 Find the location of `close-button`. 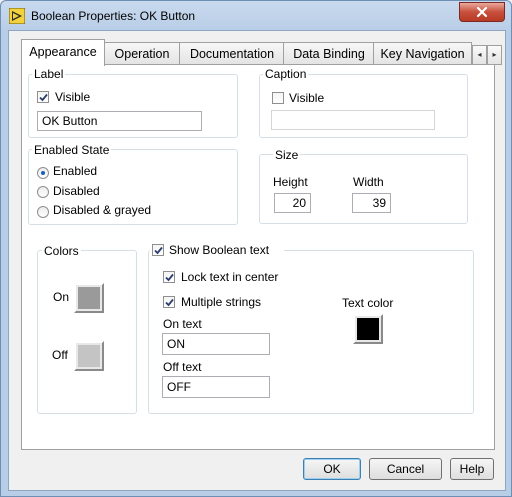

close-button is located at coordinates (482, 12).